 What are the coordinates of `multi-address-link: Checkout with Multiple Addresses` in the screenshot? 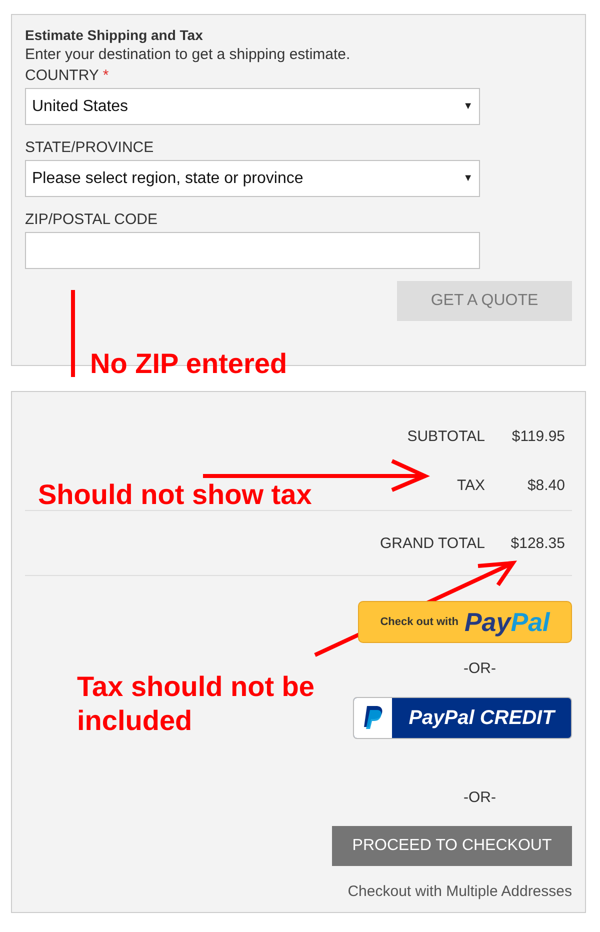 It's located at (460, 891).